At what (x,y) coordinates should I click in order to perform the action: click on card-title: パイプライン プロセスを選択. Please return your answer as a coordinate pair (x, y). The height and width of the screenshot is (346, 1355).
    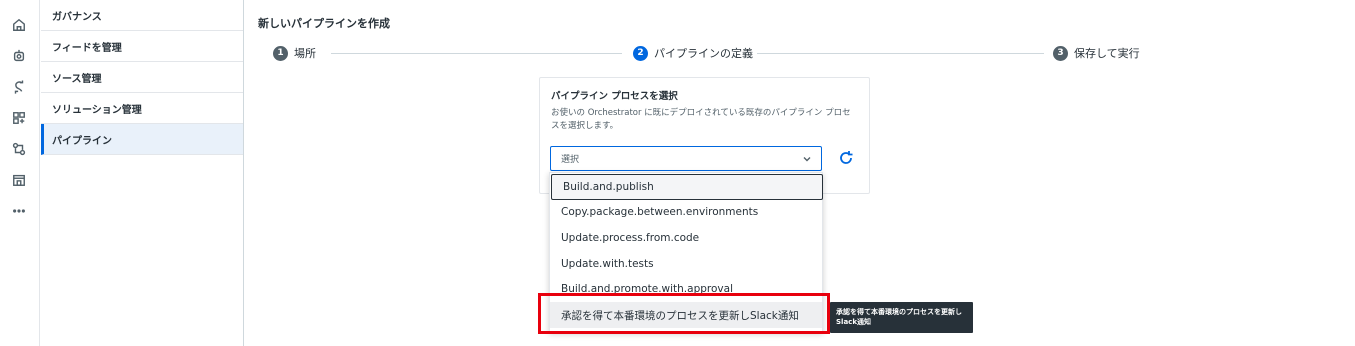
    Looking at the image, I should click on (614, 96).